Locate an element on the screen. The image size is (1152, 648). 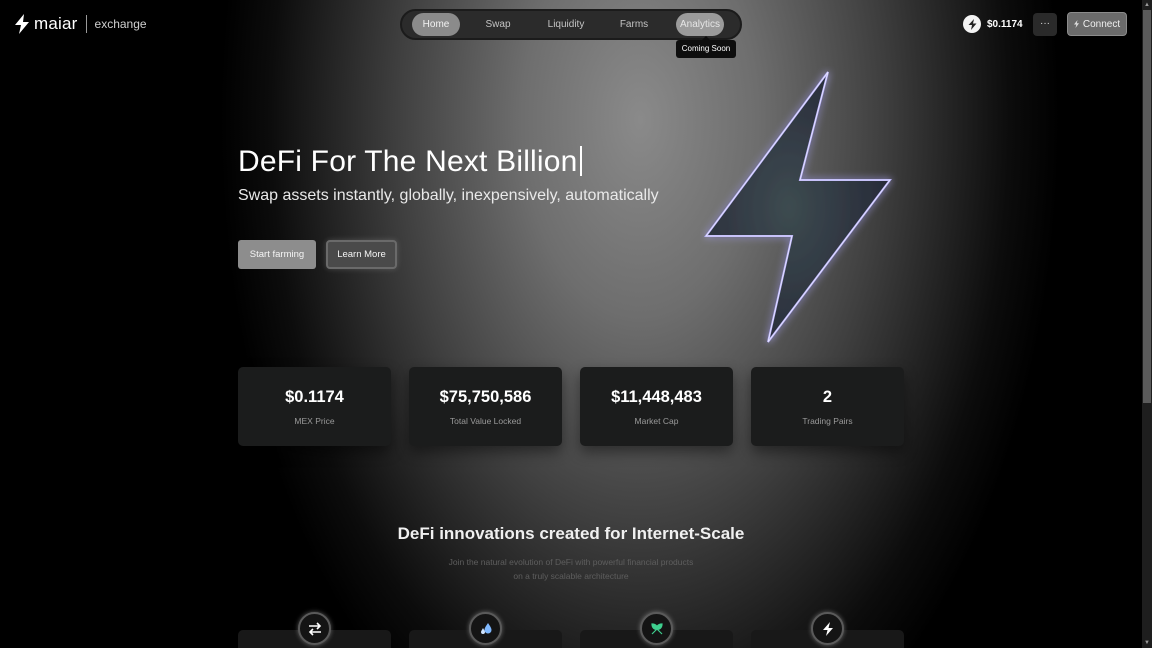
logo-subtitle: exchange is located at coordinates (120, 24).